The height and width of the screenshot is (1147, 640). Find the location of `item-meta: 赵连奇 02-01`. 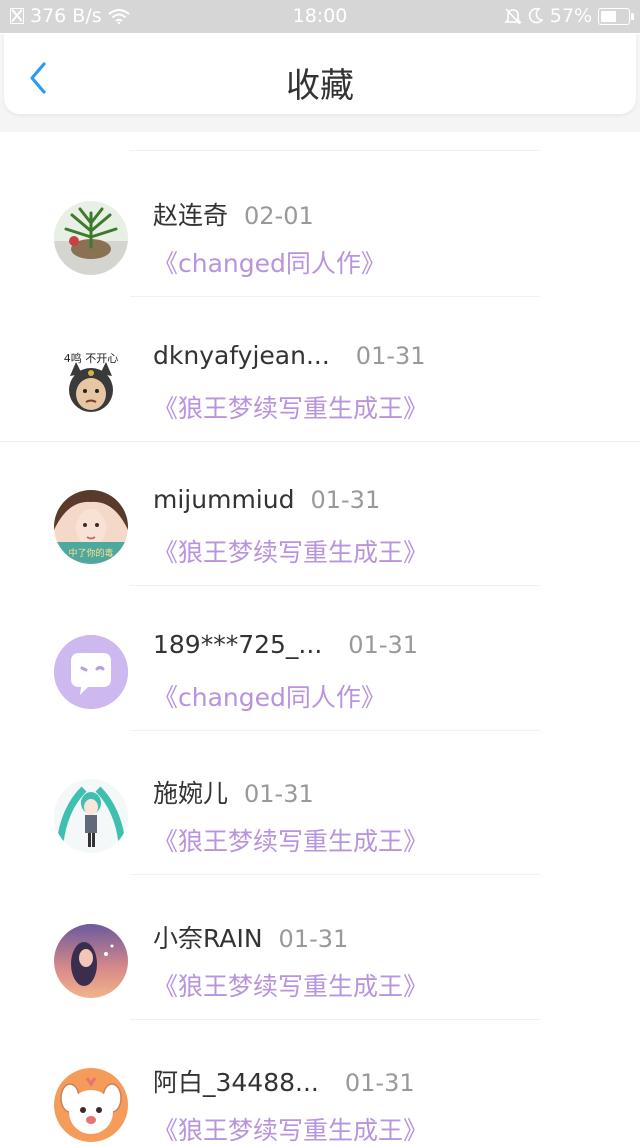

item-meta: 赵连奇 02-01 is located at coordinates (233, 214).